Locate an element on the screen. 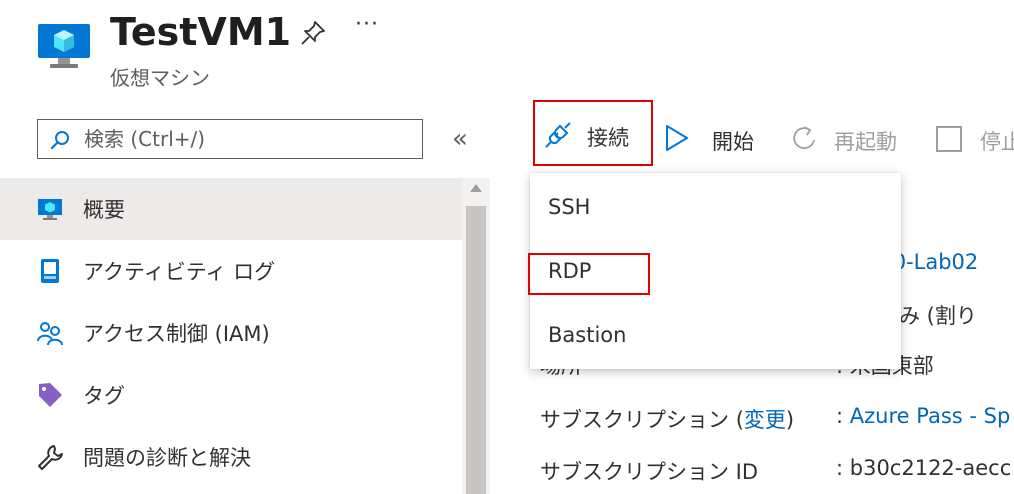  tag-icon is located at coordinates (50, 395).